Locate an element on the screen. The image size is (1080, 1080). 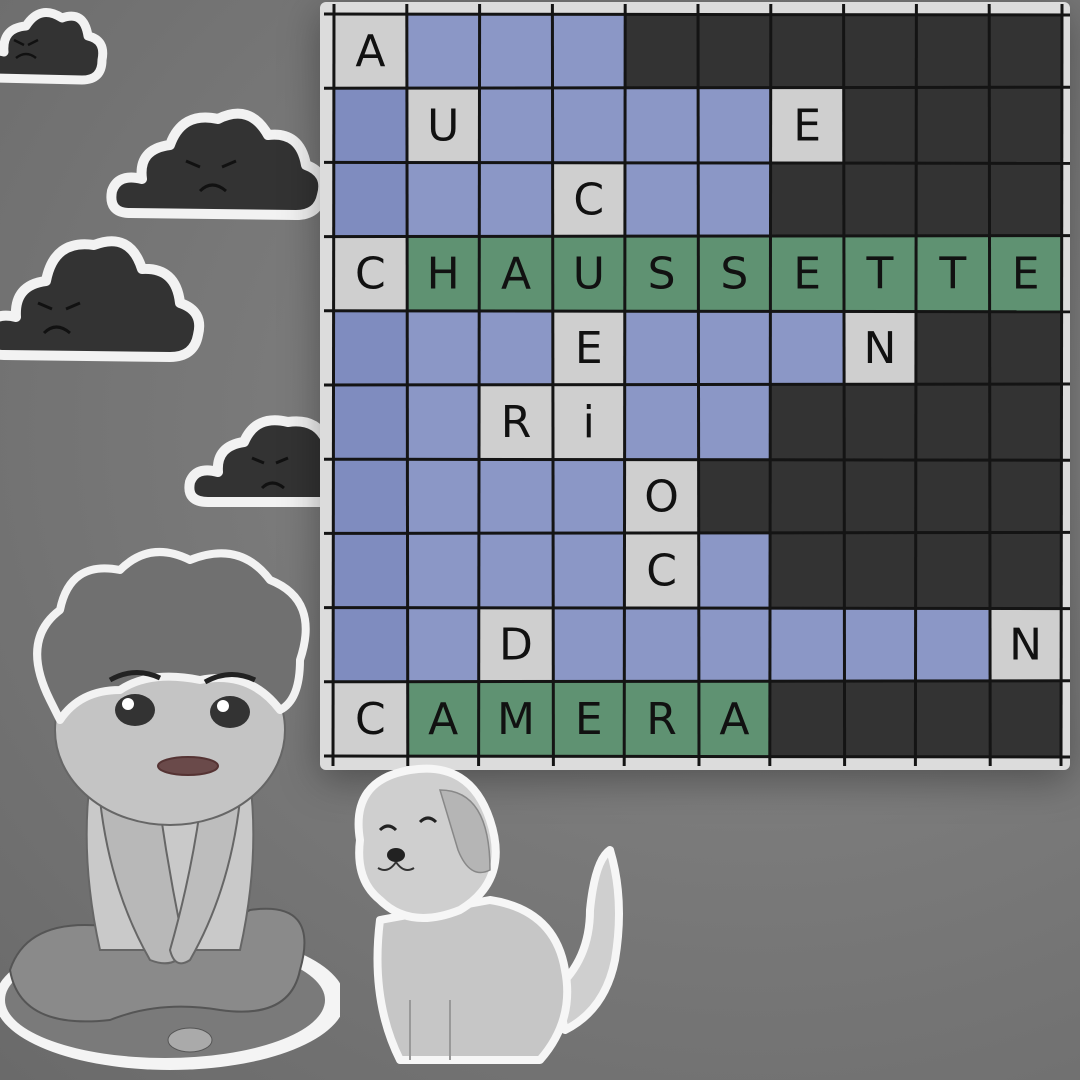
crossword-letter: U is located at coordinates (589, 274).